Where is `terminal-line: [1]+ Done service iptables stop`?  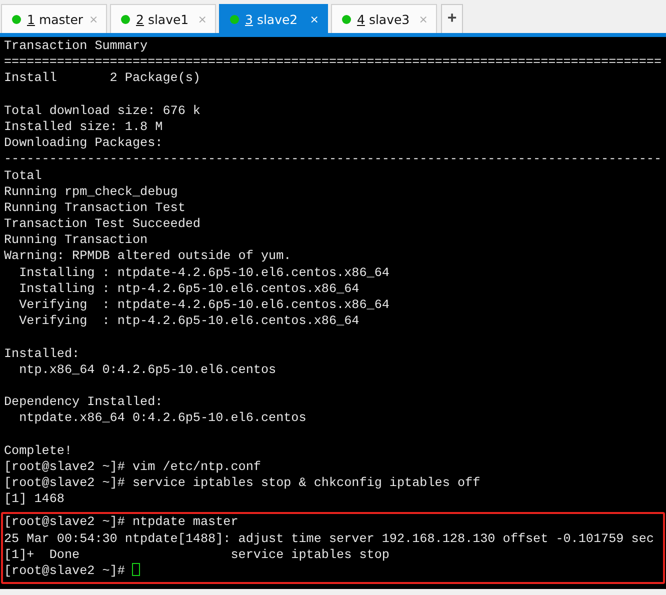
terminal-line: [1]+ Done service iptables stop is located at coordinates (197, 555).